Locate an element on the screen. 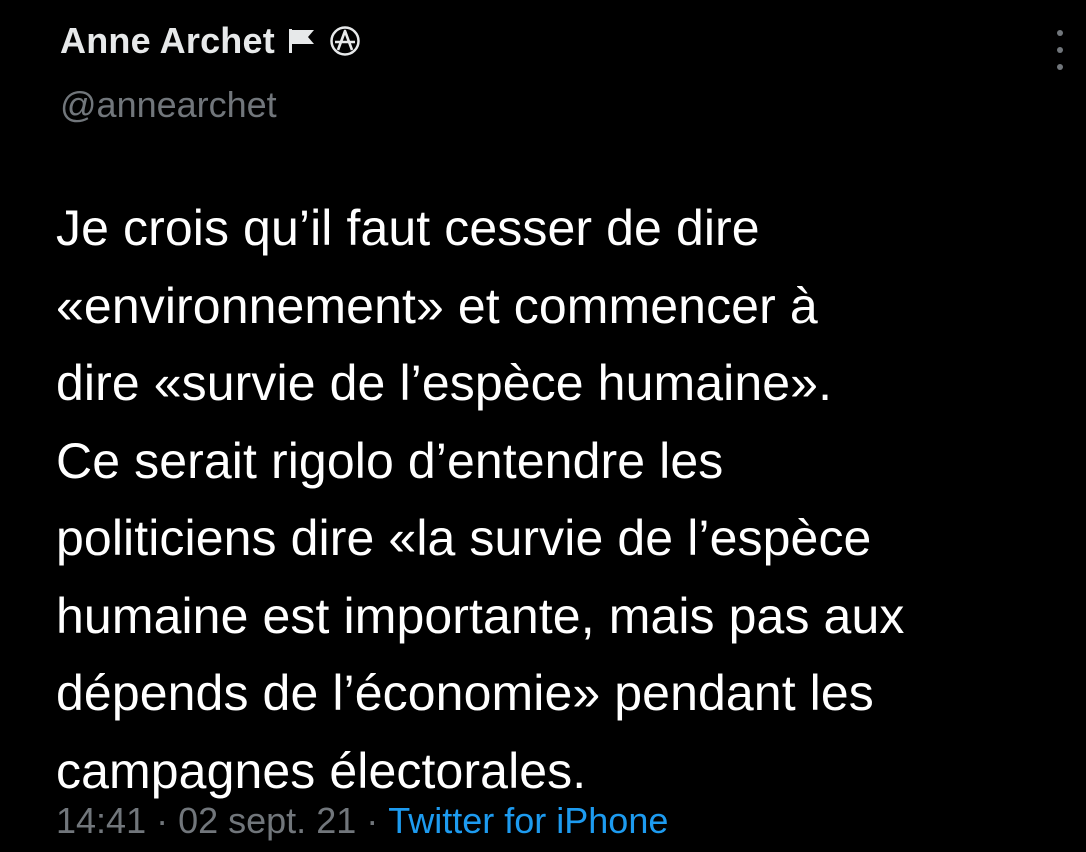  author-display-name: Anne Archet is located at coordinates (167, 41).